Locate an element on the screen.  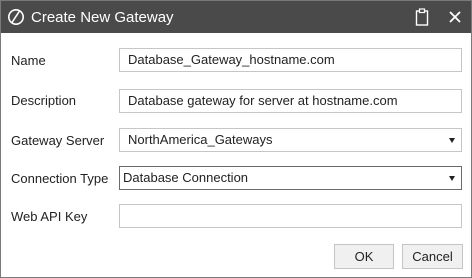
web-api-key-label: Web API Key is located at coordinates (49, 216).